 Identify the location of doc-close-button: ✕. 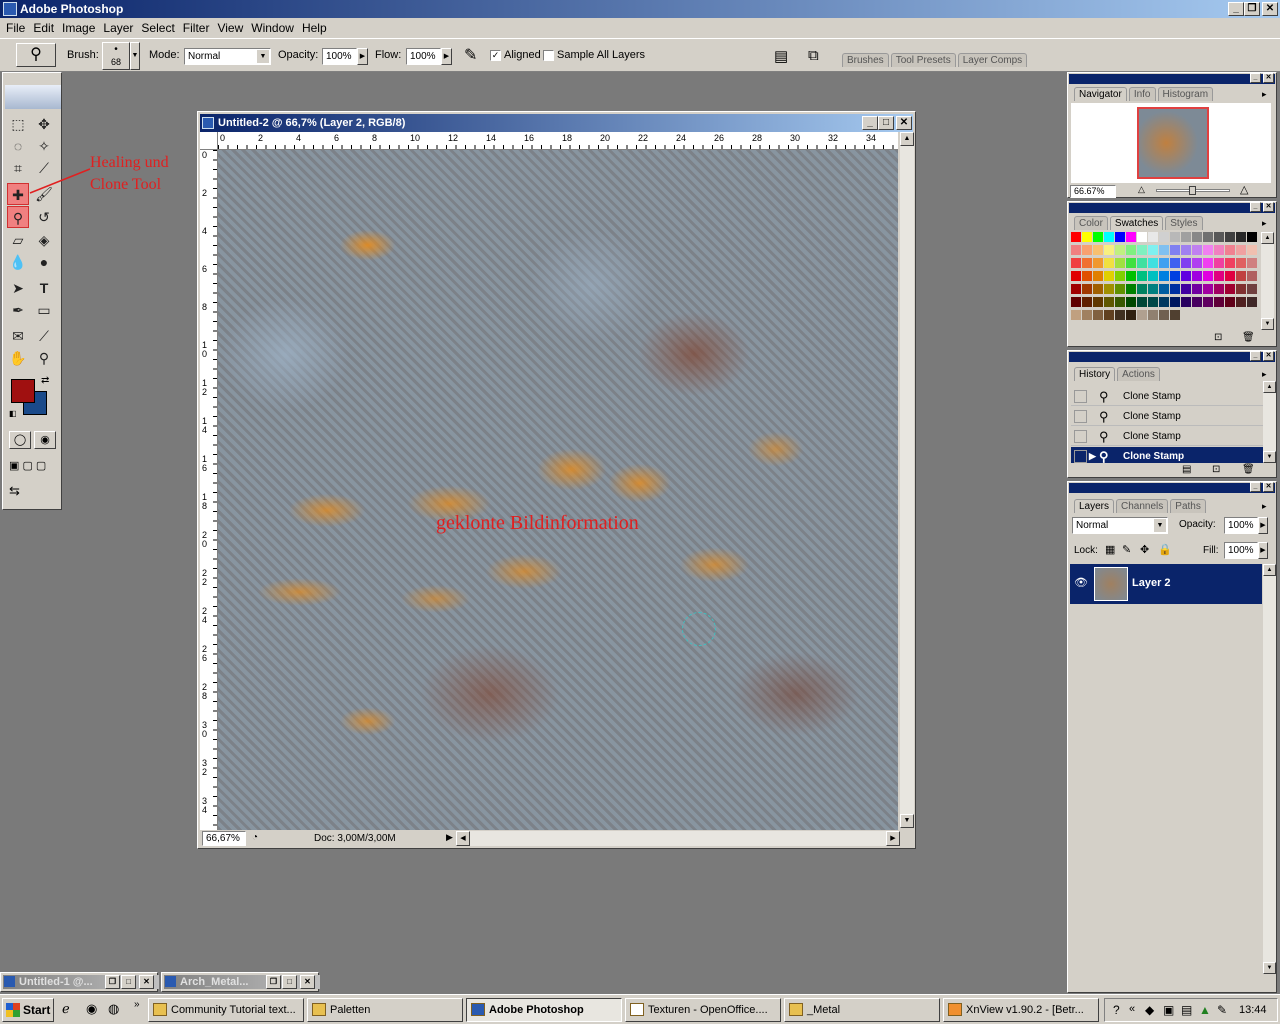
(904, 123).